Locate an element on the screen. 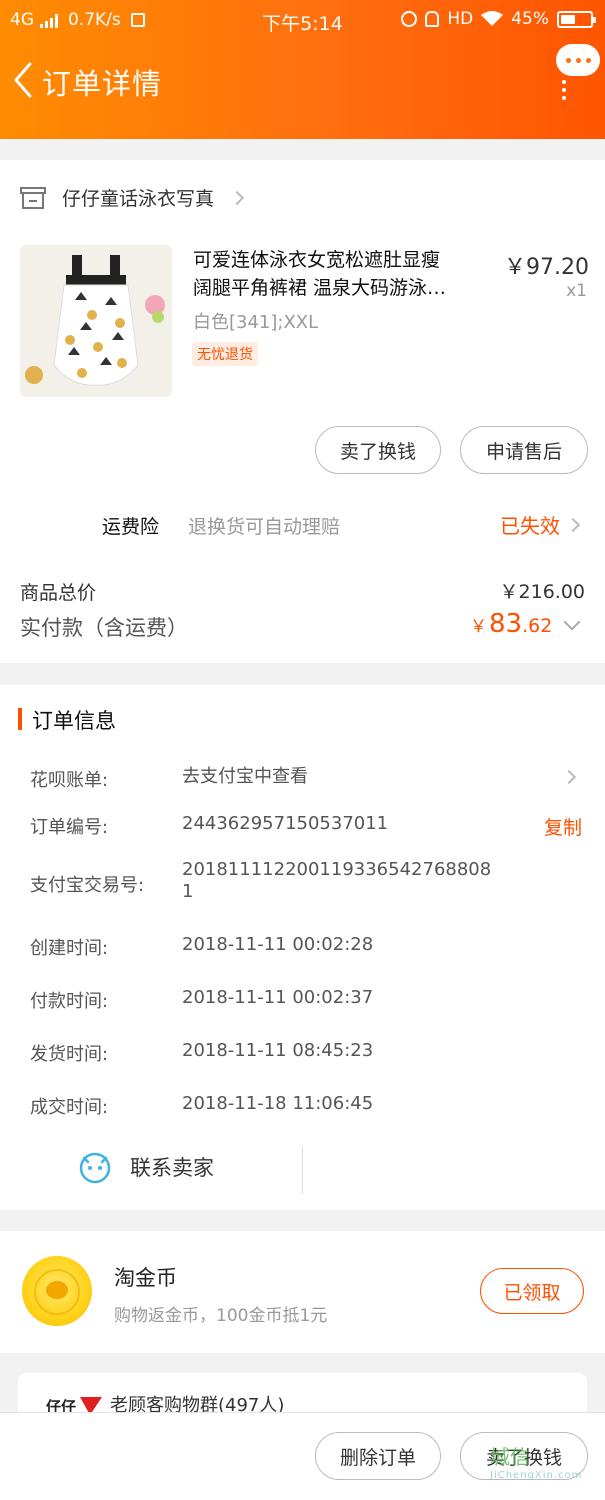 The image size is (605, 1500). closed-label: 成交时间: is located at coordinates (69, 1107).